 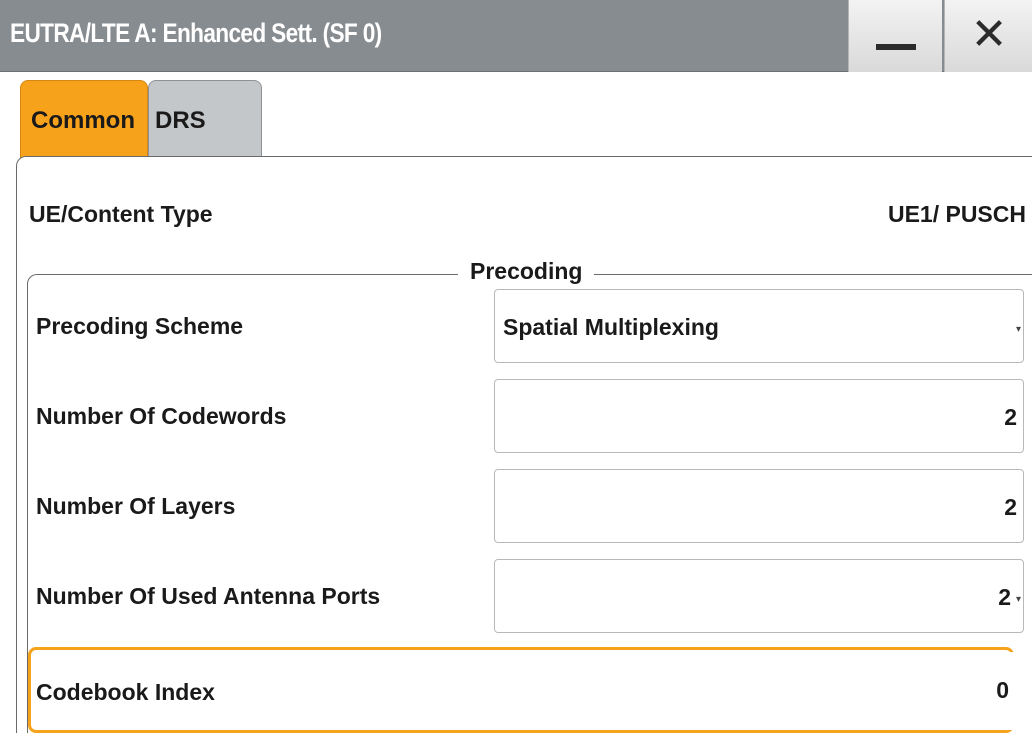 I want to click on tab-drs: DRS, so click(x=205, y=119).